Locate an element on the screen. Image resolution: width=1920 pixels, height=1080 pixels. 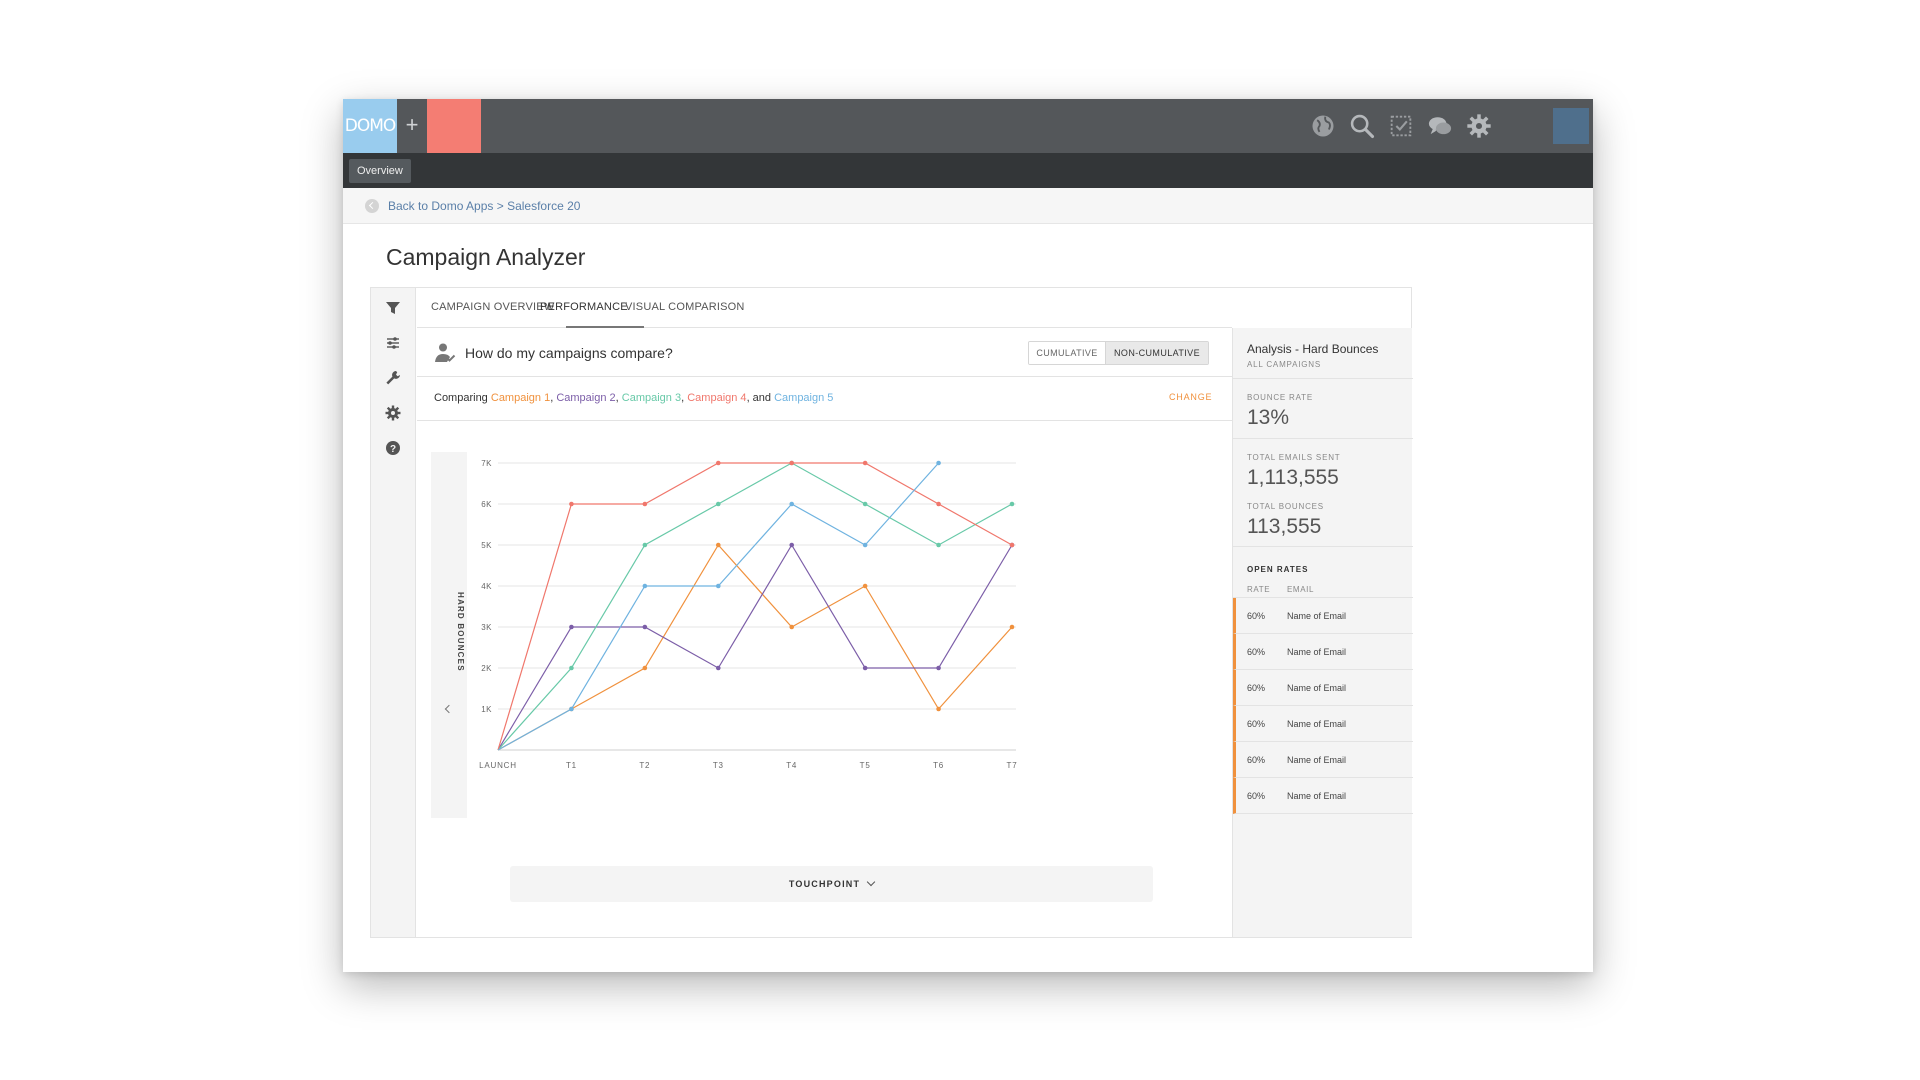
x-tick-label: T4 is located at coordinates (791, 765).